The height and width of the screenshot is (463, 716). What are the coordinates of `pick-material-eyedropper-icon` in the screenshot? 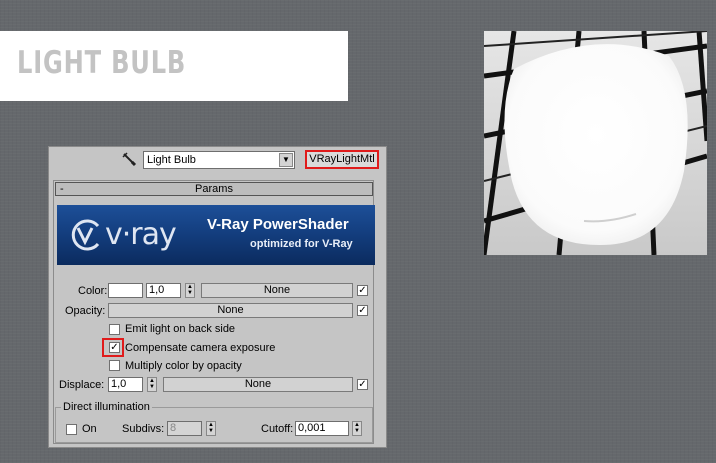 It's located at (129, 159).